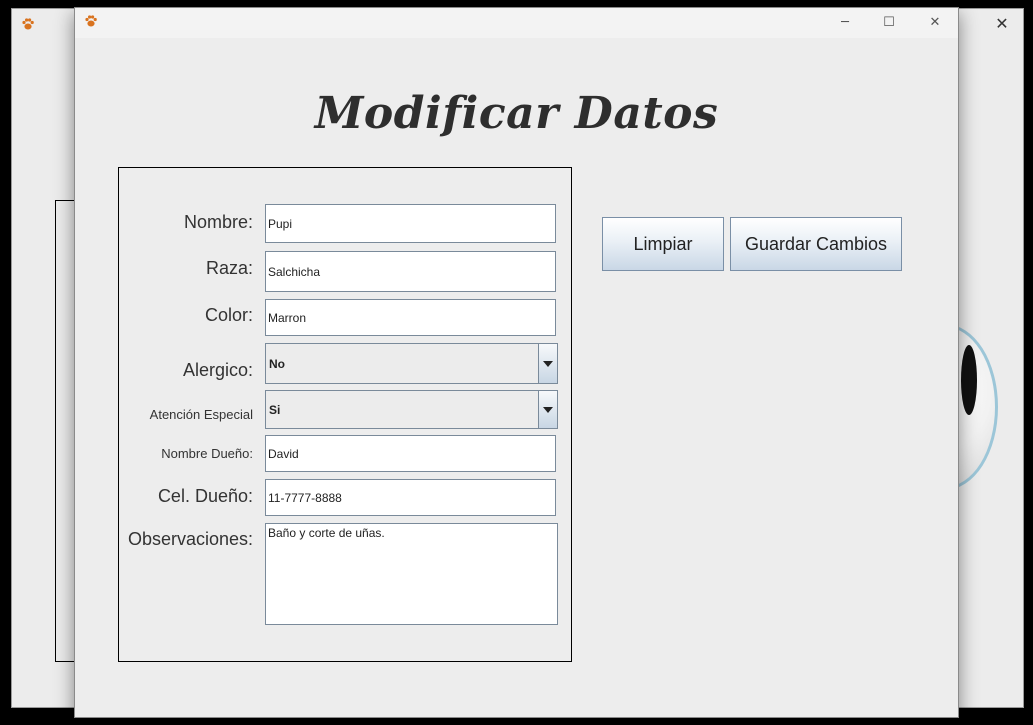 Image resolution: width=1033 pixels, height=725 pixels. I want to click on page-title: Modificar Datos, so click(516, 113).